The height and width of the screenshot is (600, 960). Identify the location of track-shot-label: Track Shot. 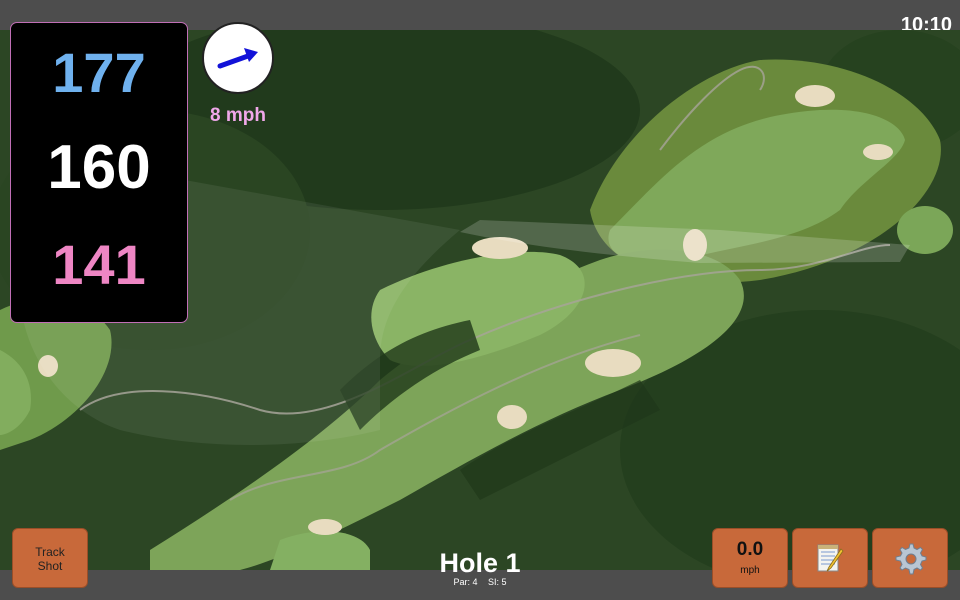
(50, 559).